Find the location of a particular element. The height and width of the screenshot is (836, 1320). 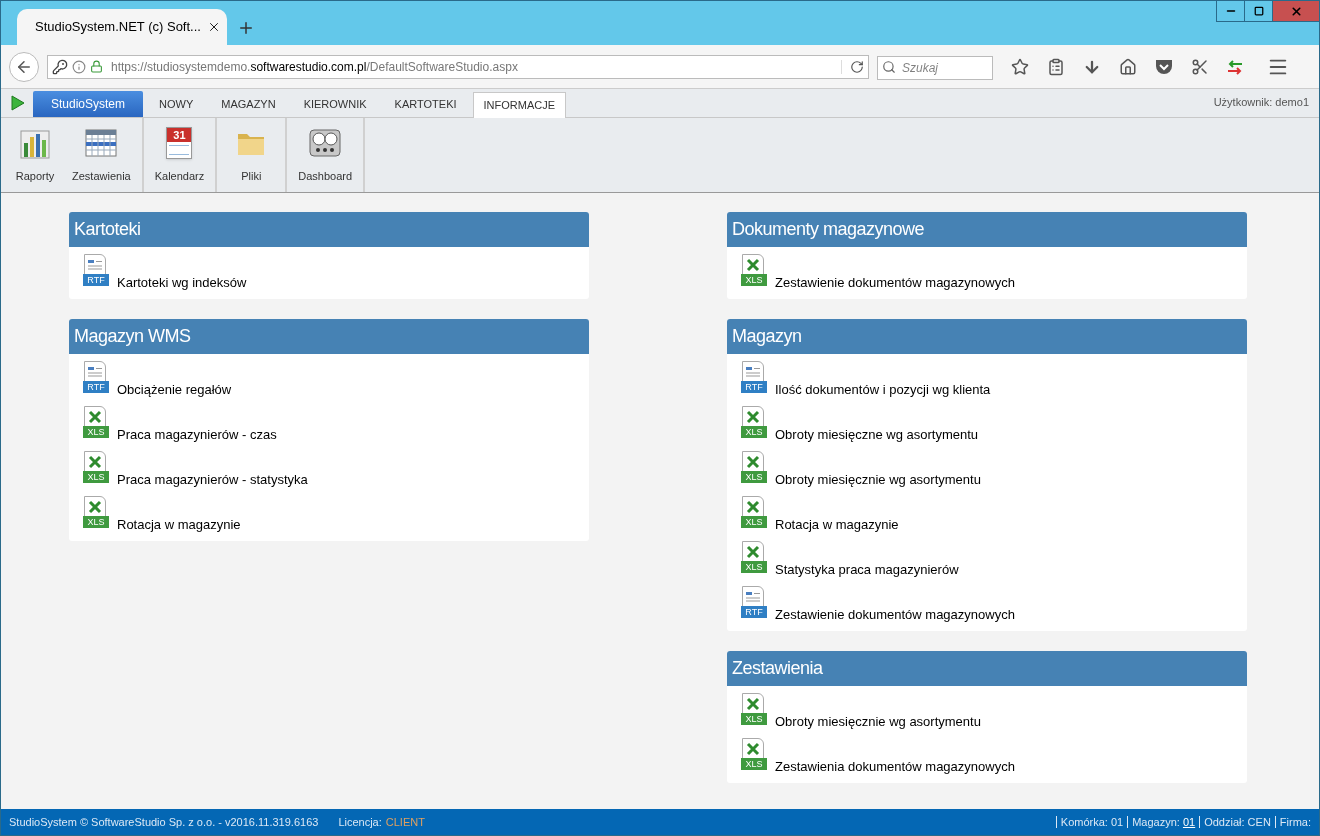

sync-arrows-button is located at coordinates (1235, 66).